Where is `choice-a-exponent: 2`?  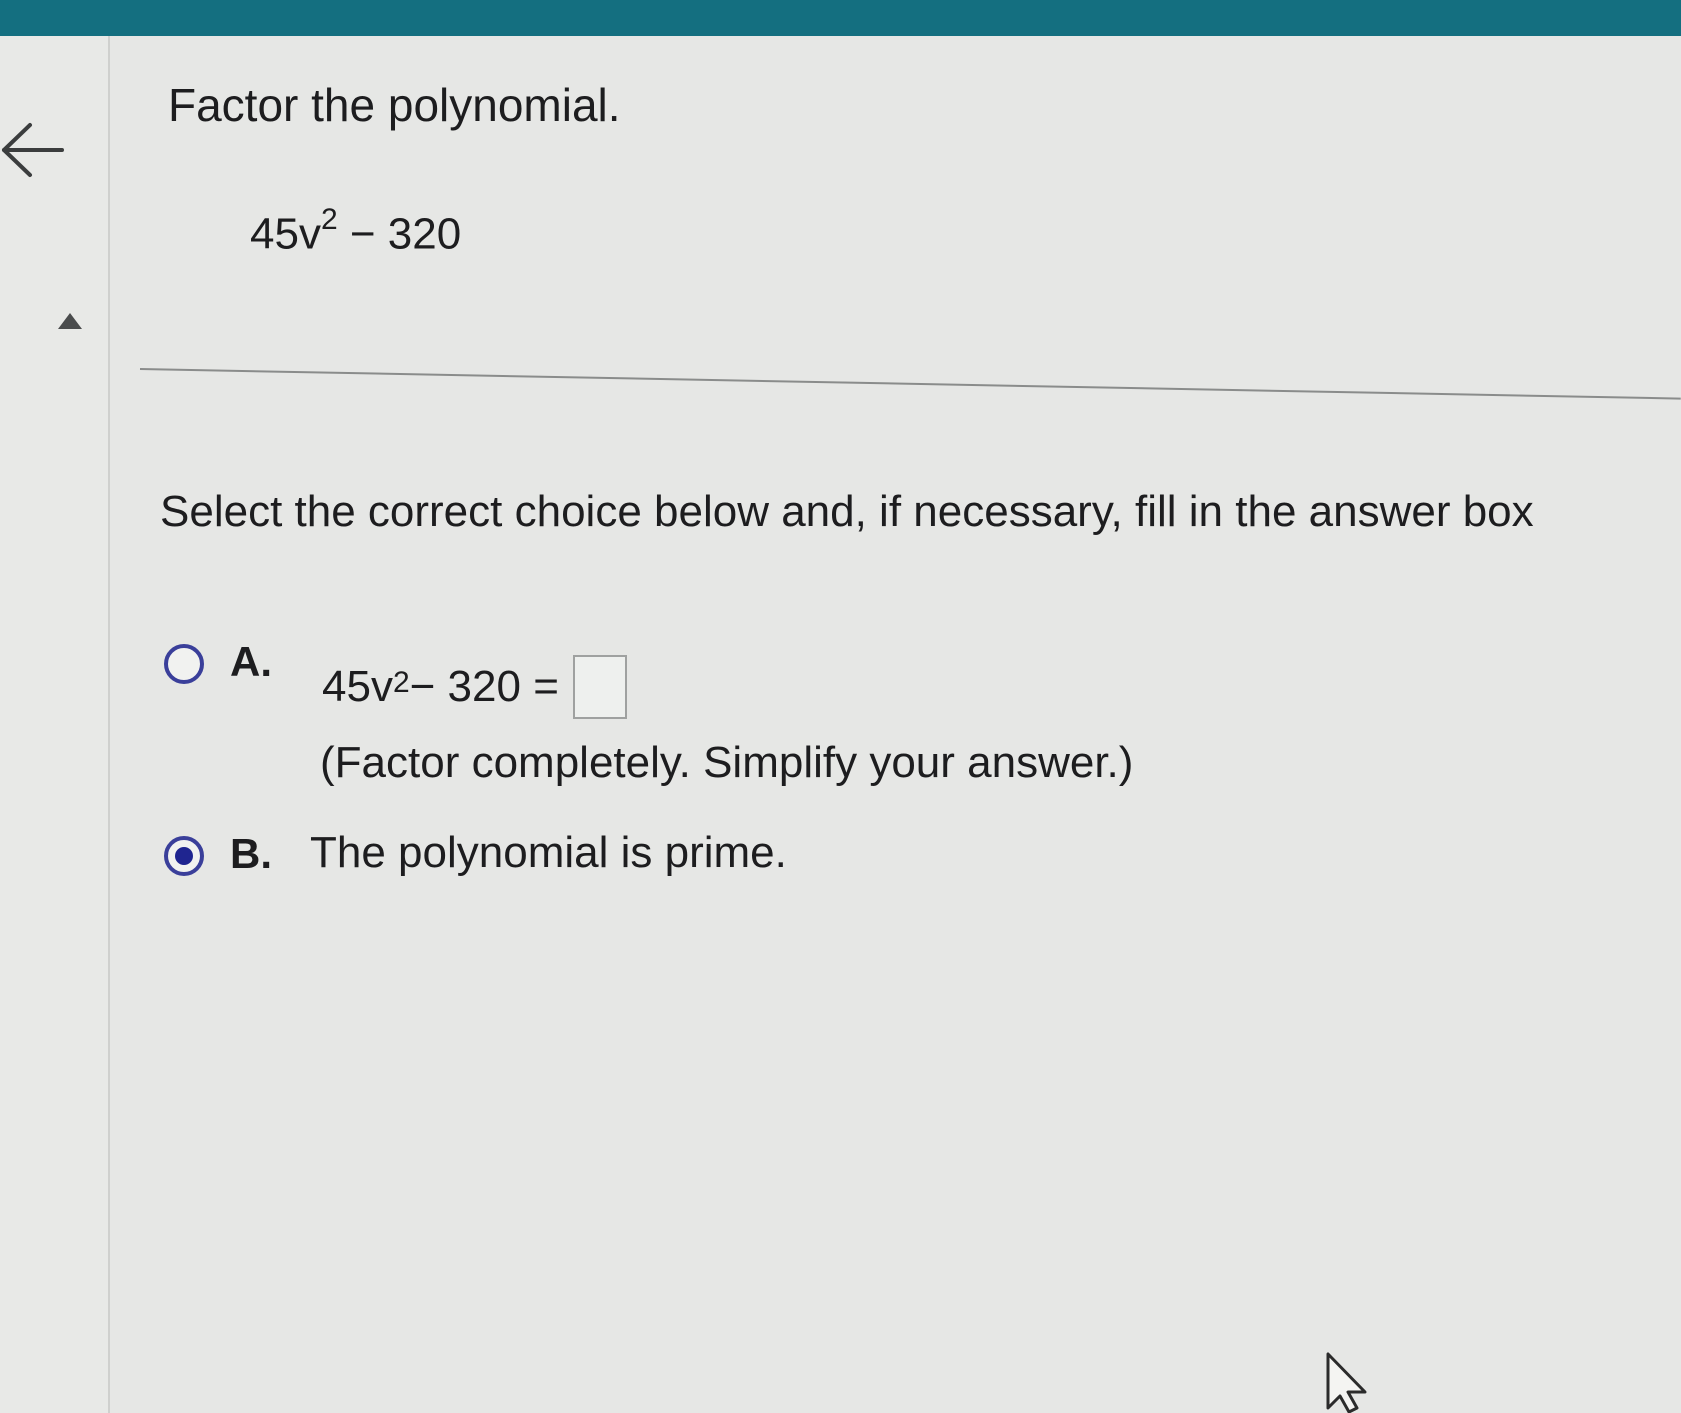
choice-a-exponent: 2 is located at coordinates (401, 682).